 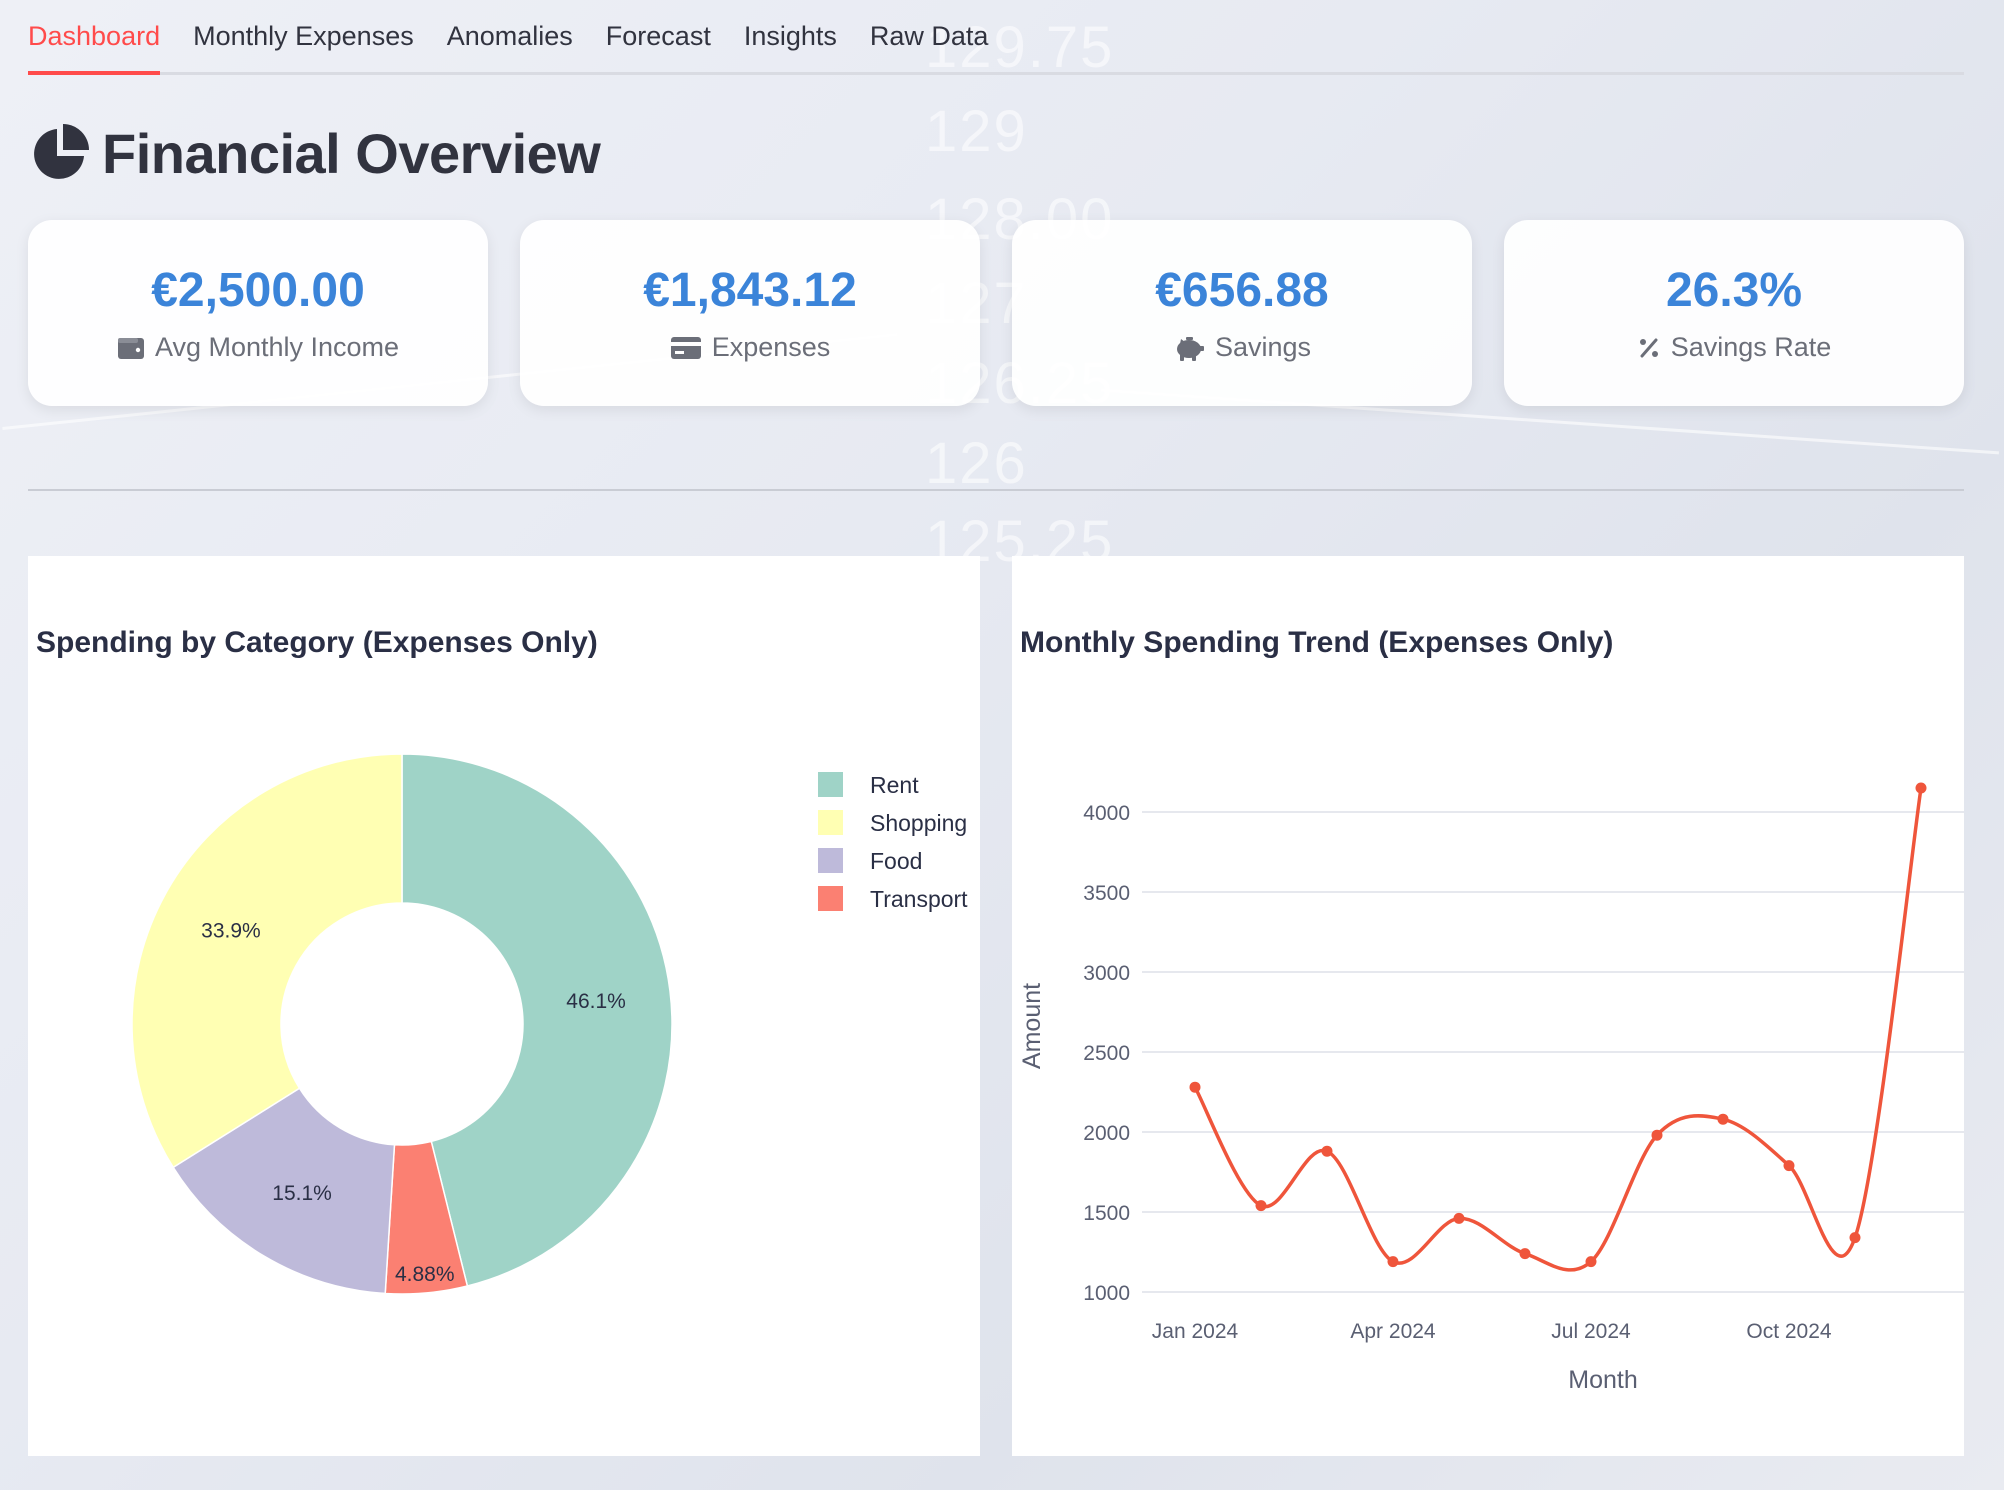 What do you see at coordinates (94, 48) in the screenshot?
I see `tab-dashboard: Dashboard` at bounding box center [94, 48].